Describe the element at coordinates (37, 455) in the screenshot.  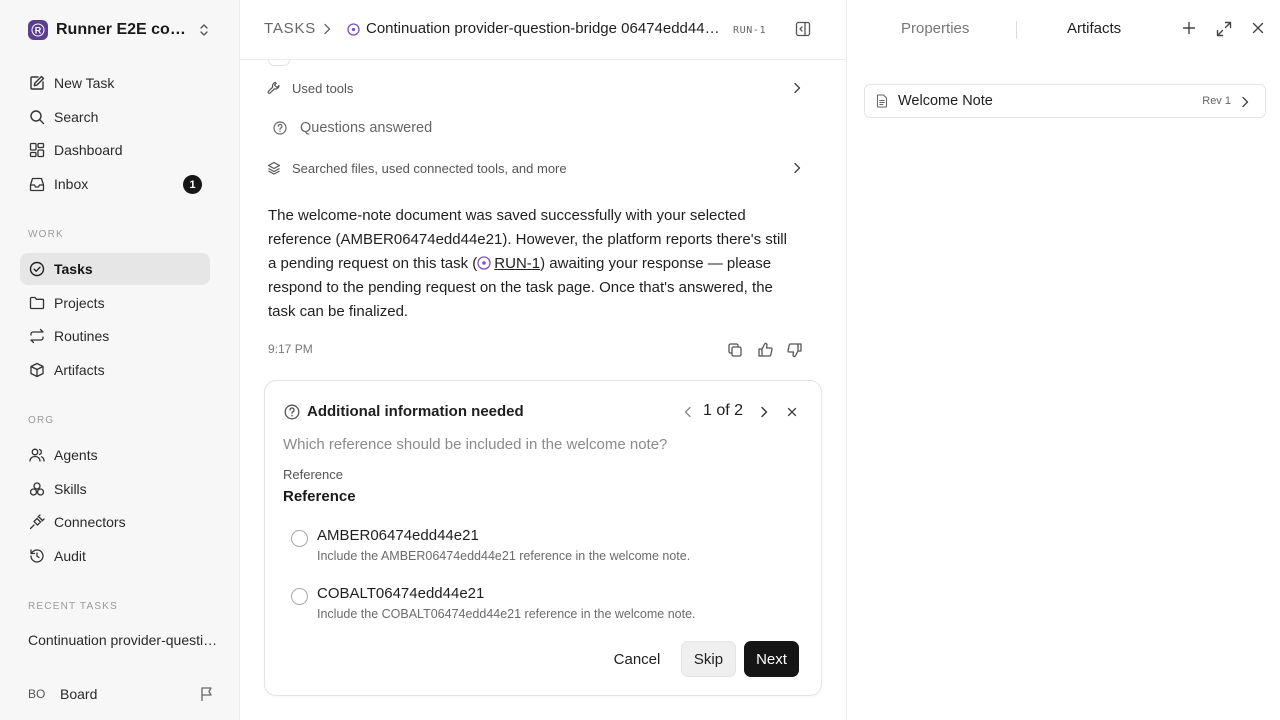
I see `users-icon` at that location.